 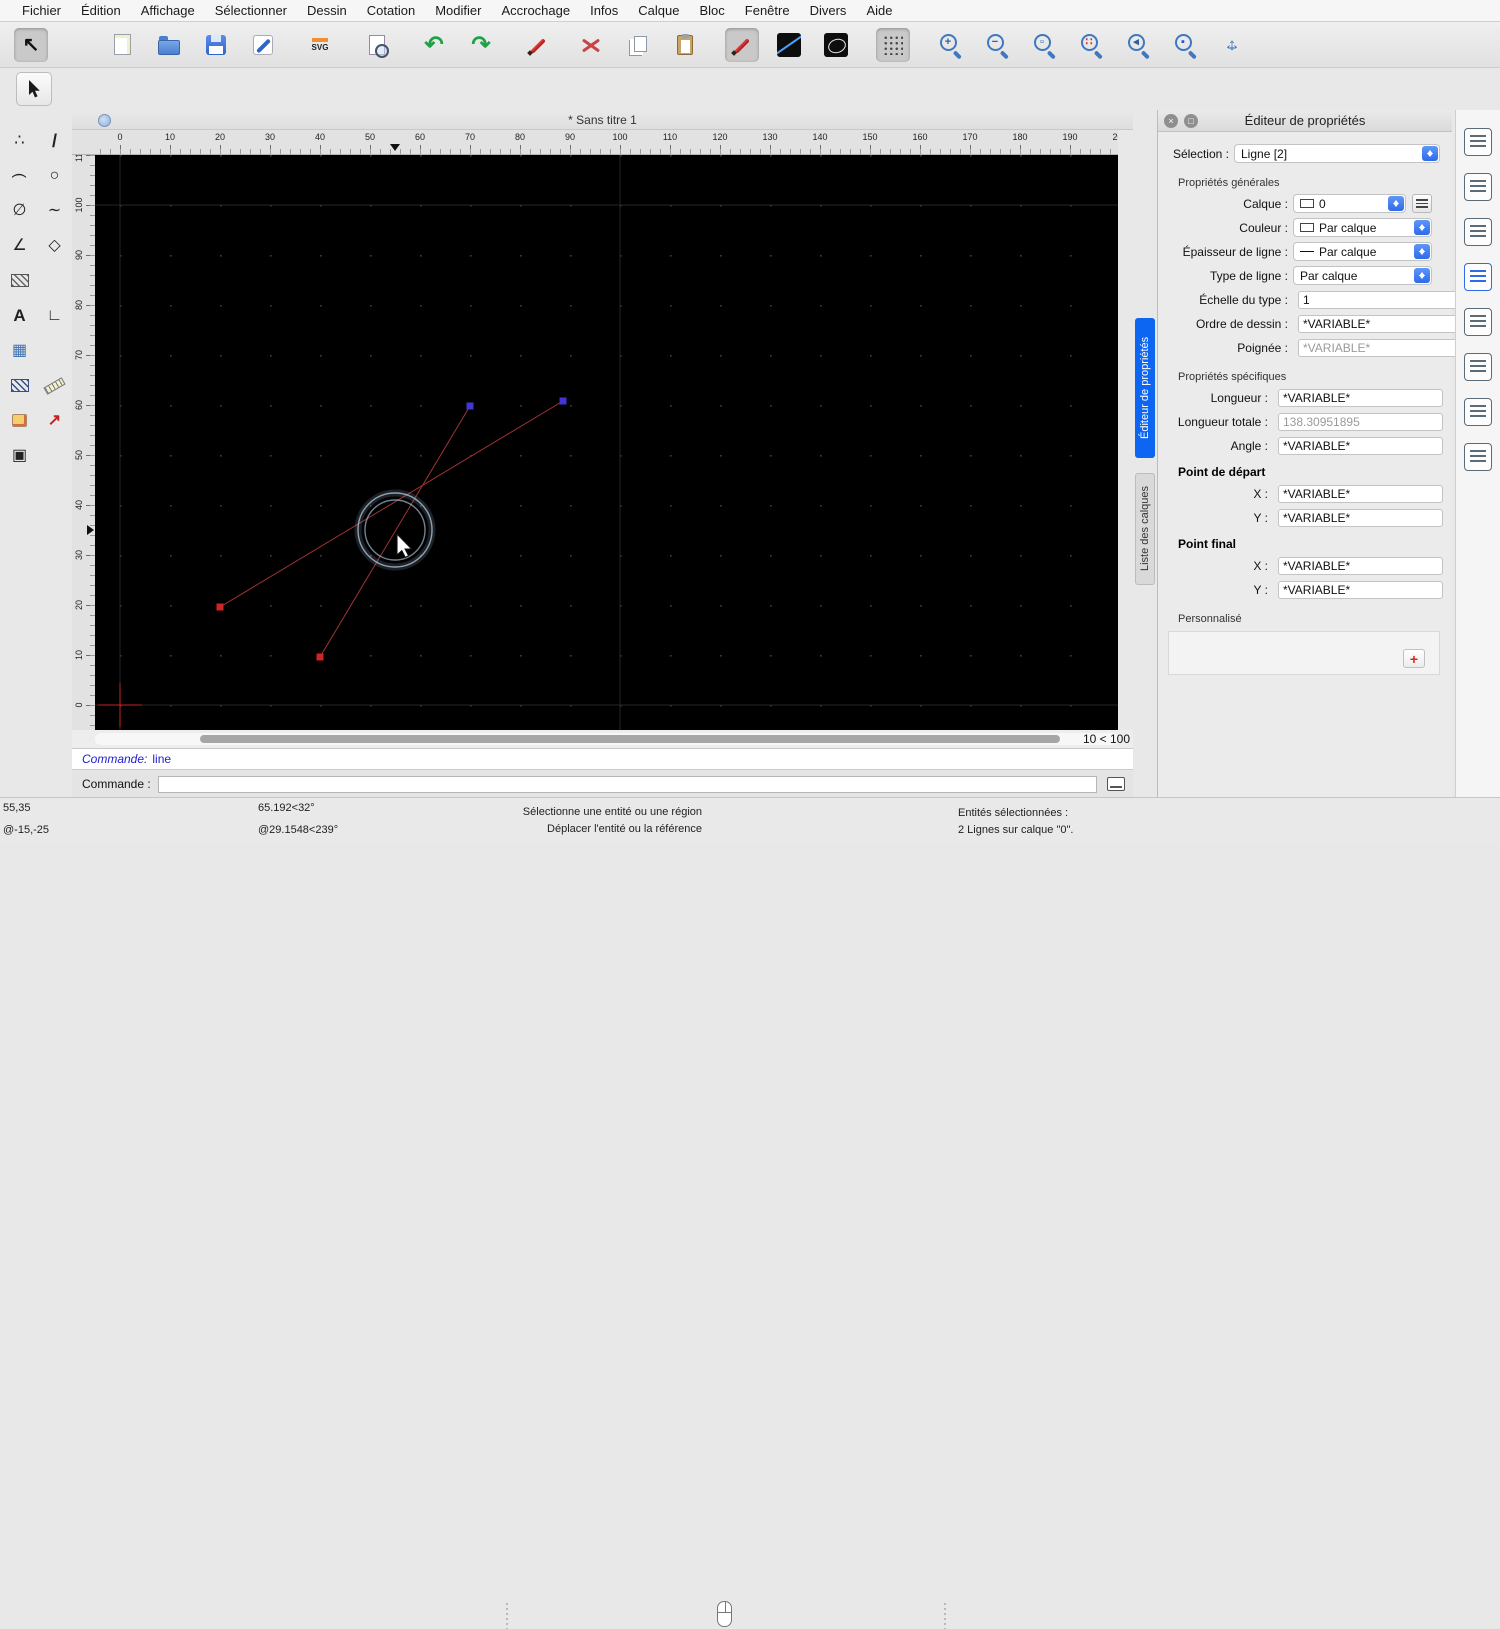 I want to click on select-button: ↖, so click(x=31, y=44).